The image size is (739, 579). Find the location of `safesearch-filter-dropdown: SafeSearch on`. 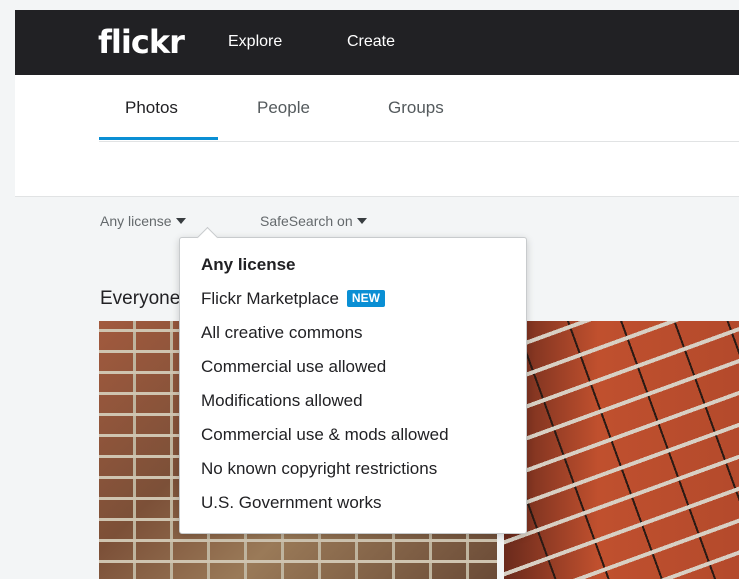

safesearch-filter-dropdown: SafeSearch on is located at coordinates (313, 221).